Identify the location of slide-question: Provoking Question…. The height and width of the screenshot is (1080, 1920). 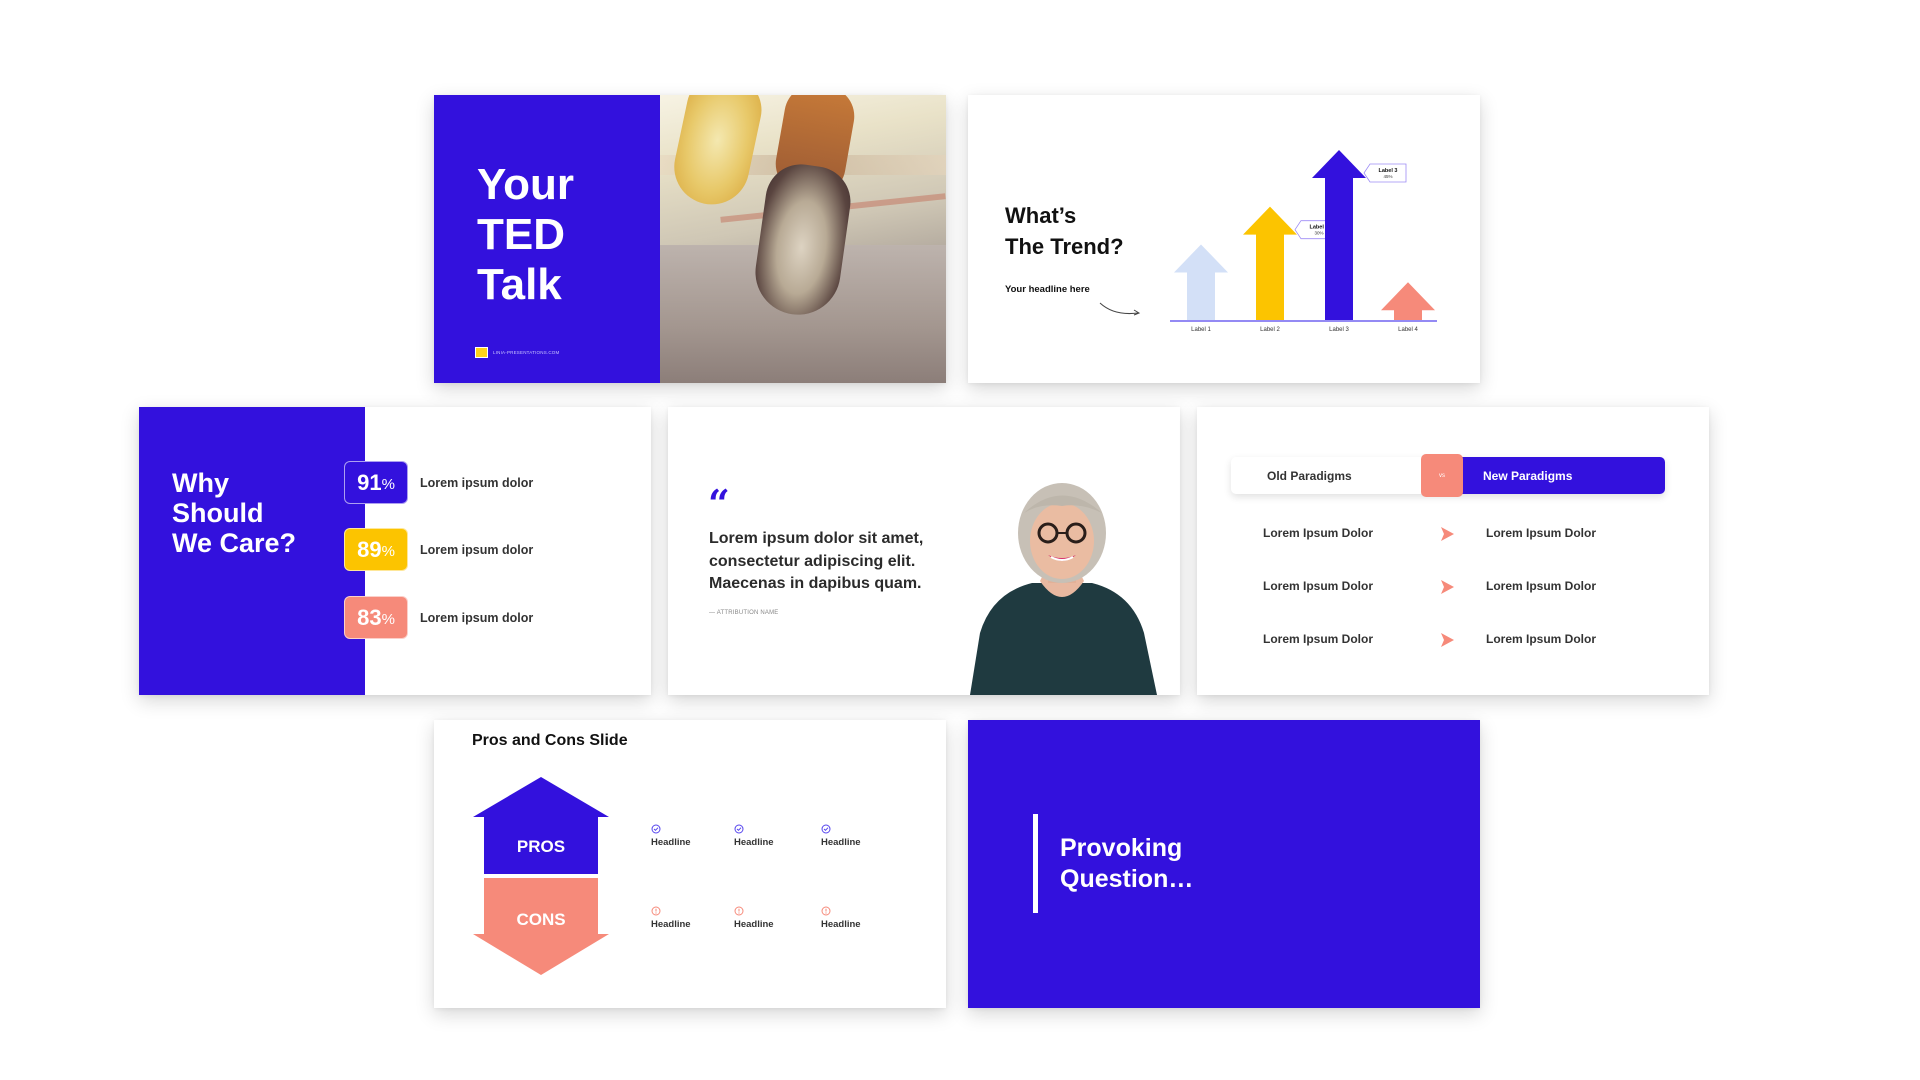
(1224, 864).